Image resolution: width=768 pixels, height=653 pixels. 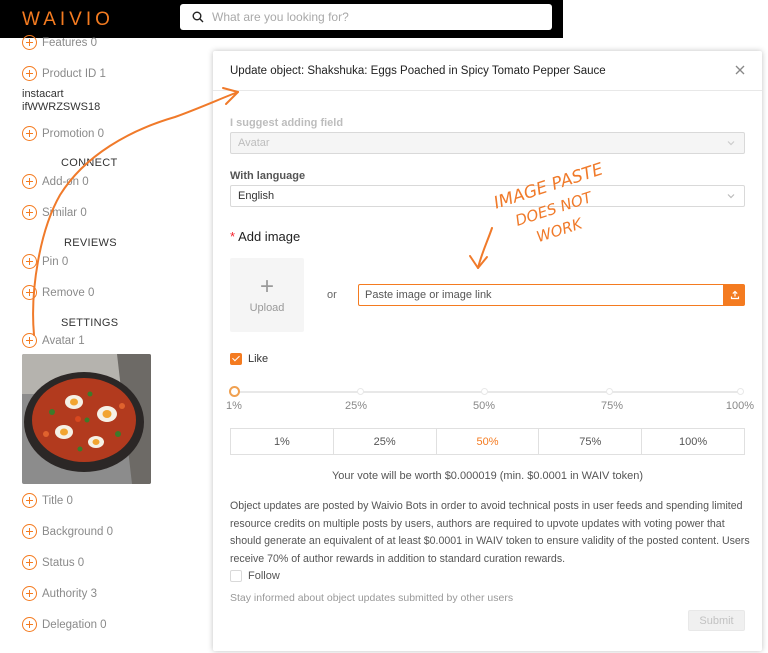 I want to click on like-checkbox: Like, so click(x=249, y=359).